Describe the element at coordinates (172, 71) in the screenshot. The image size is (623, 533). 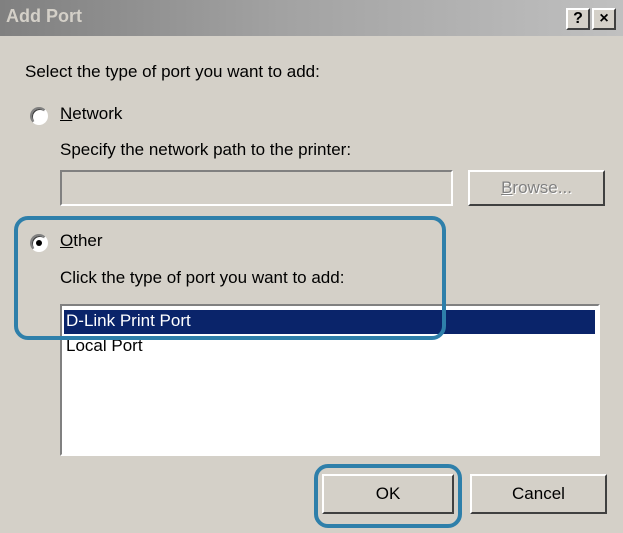
I see `port-type-prompt: Select the type of port you want to add:` at that location.